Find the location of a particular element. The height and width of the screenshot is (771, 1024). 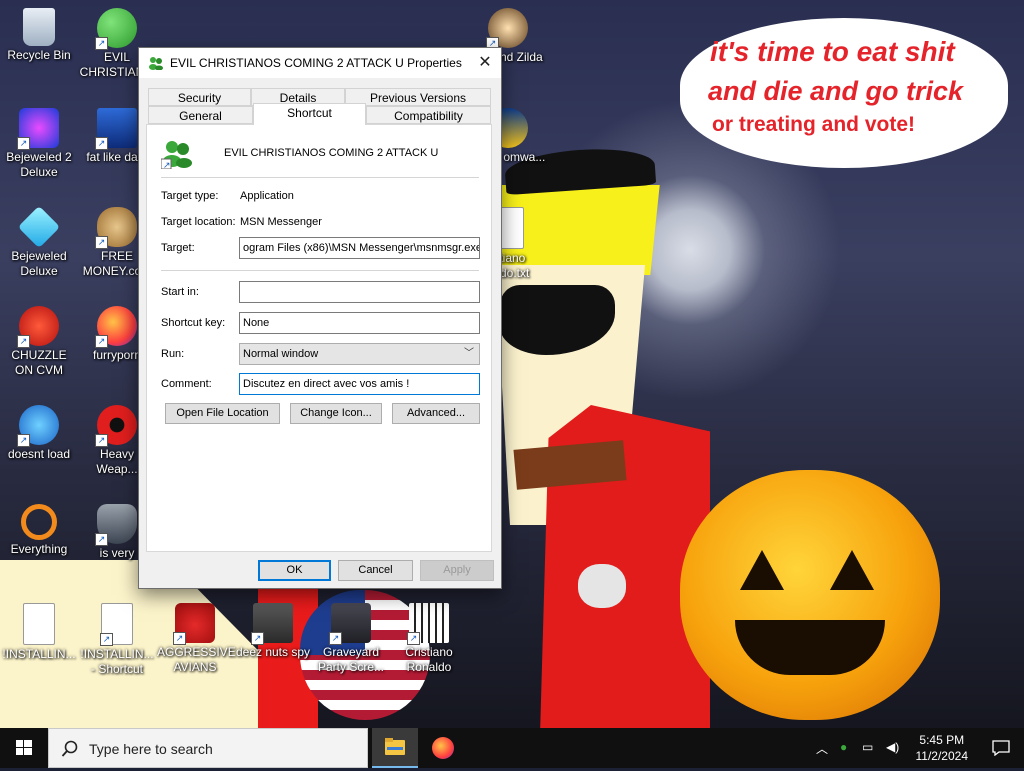

desktop-icon-everything: Everything is located at coordinates (39, 530).